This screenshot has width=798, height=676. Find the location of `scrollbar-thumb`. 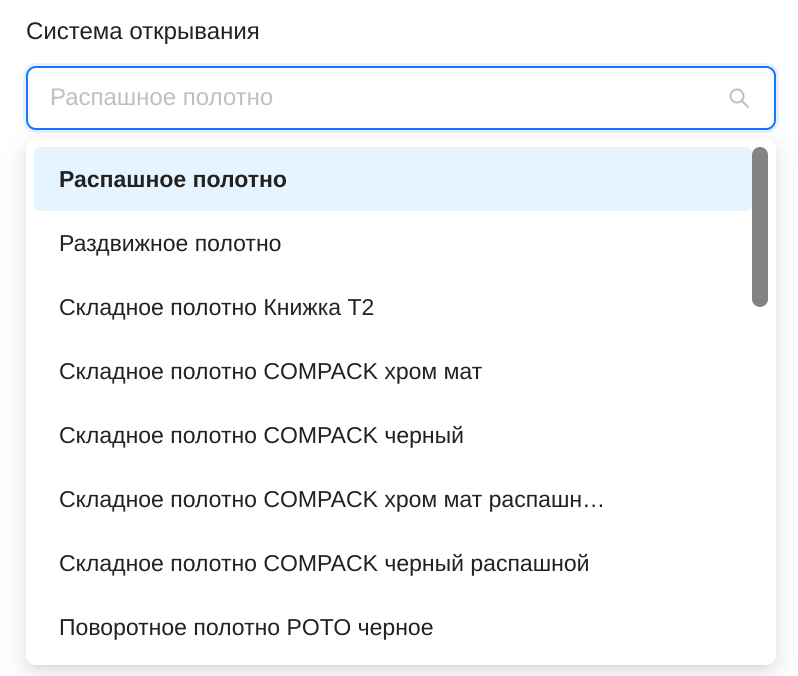

scrollbar-thumb is located at coordinates (760, 227).